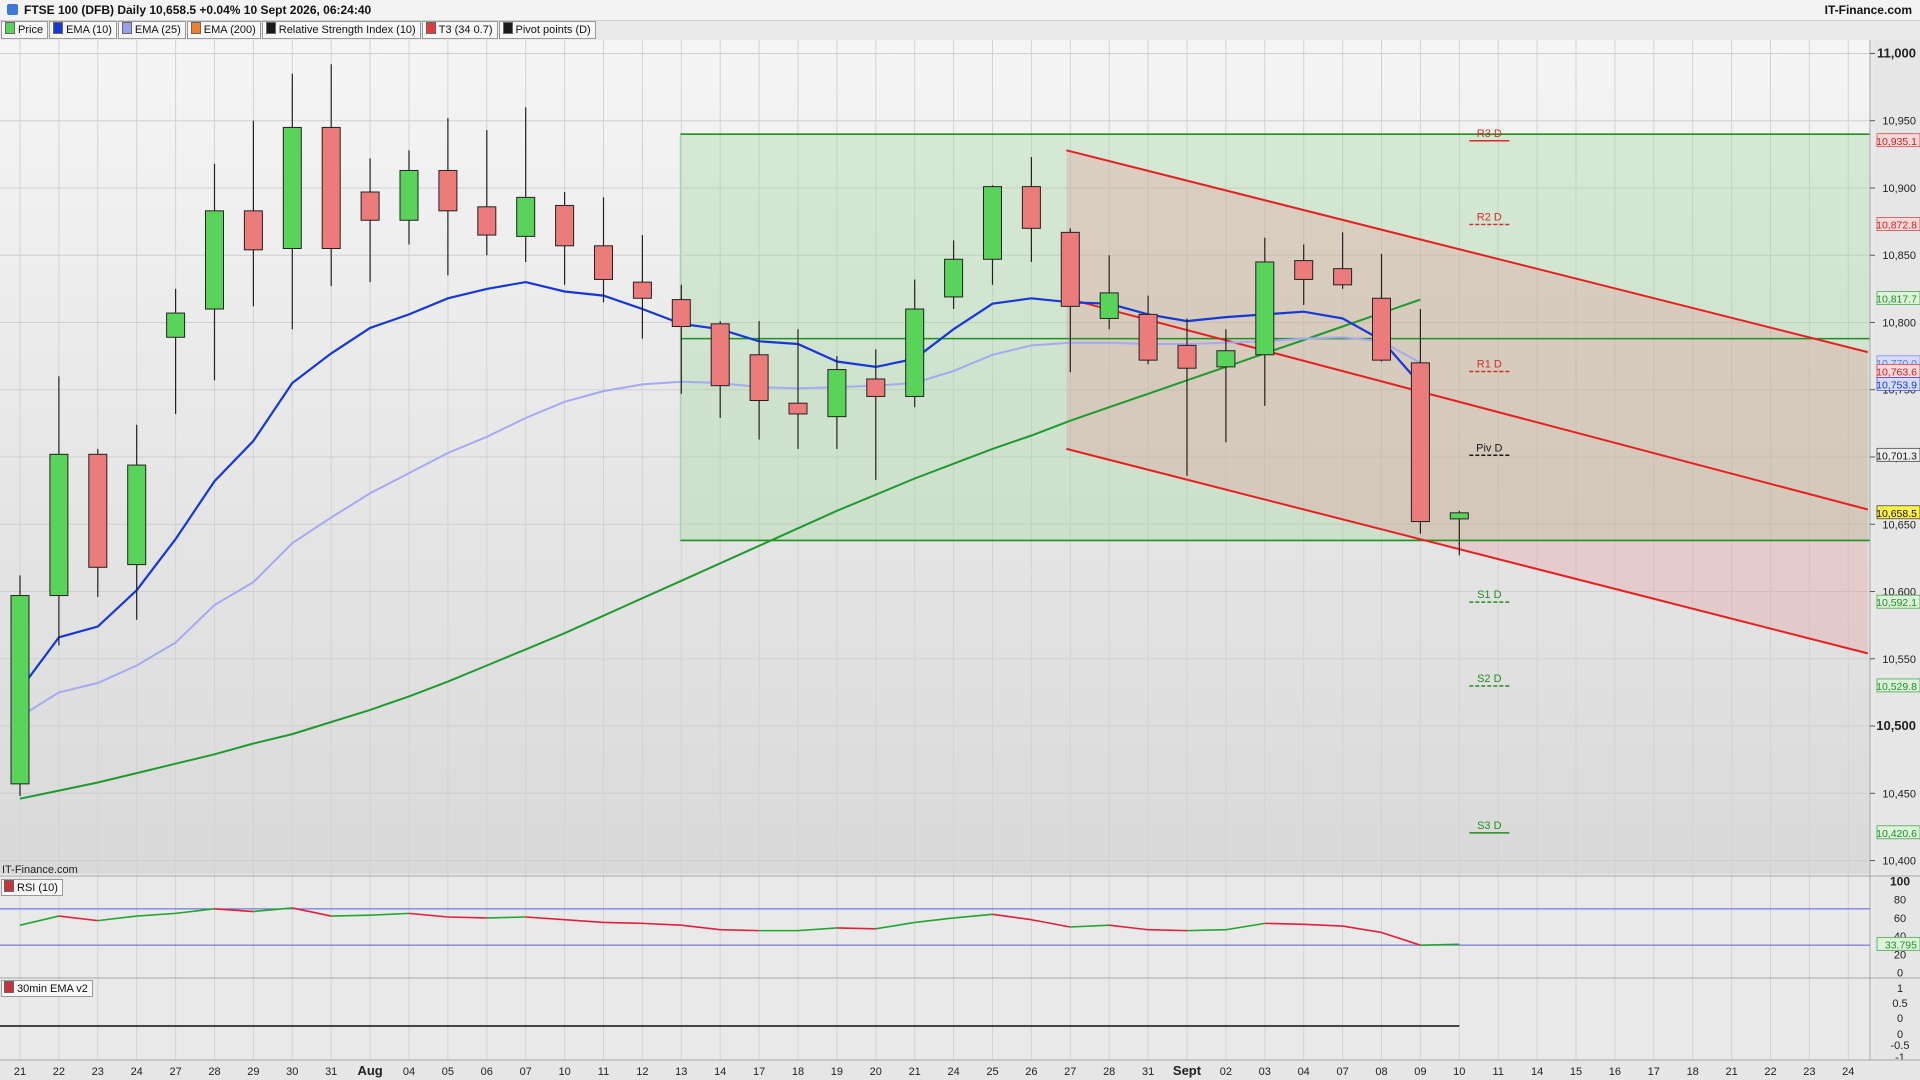 The height and width of the screenshot is (1080, 1920). I want to click on price-tag: 10,658.5, so click(1896, 514).